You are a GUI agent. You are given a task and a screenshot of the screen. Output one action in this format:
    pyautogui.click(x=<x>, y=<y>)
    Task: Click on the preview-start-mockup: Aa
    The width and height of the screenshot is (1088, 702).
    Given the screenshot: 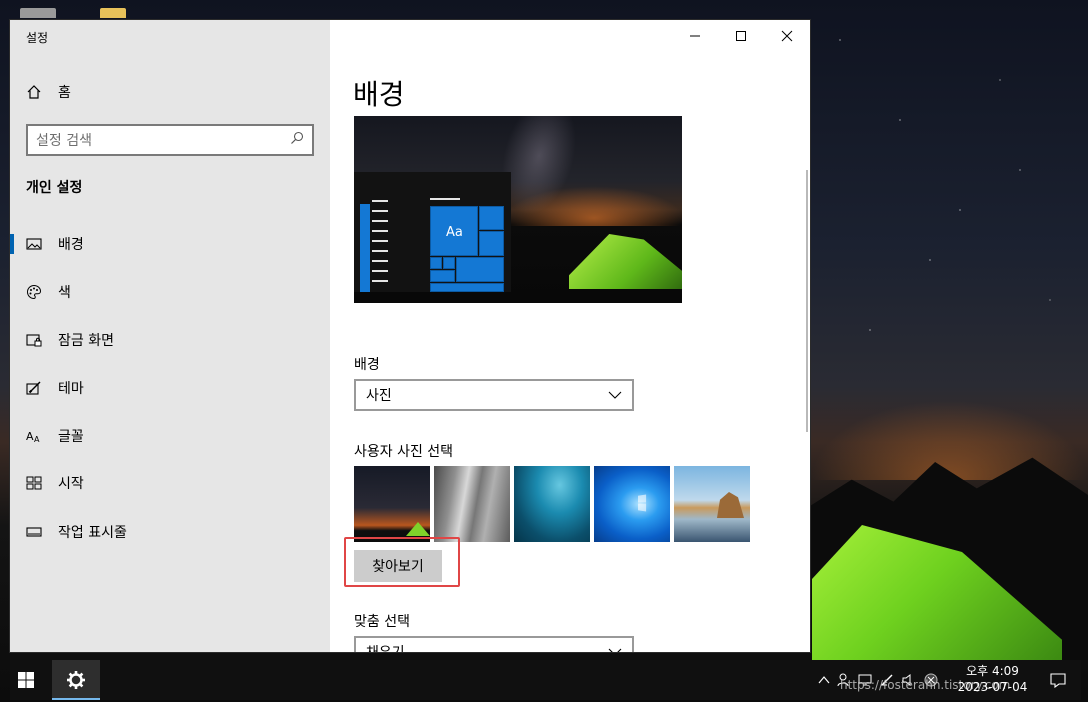 What is the action you would take?
    pyautogui.click(x=432, y=232)
    